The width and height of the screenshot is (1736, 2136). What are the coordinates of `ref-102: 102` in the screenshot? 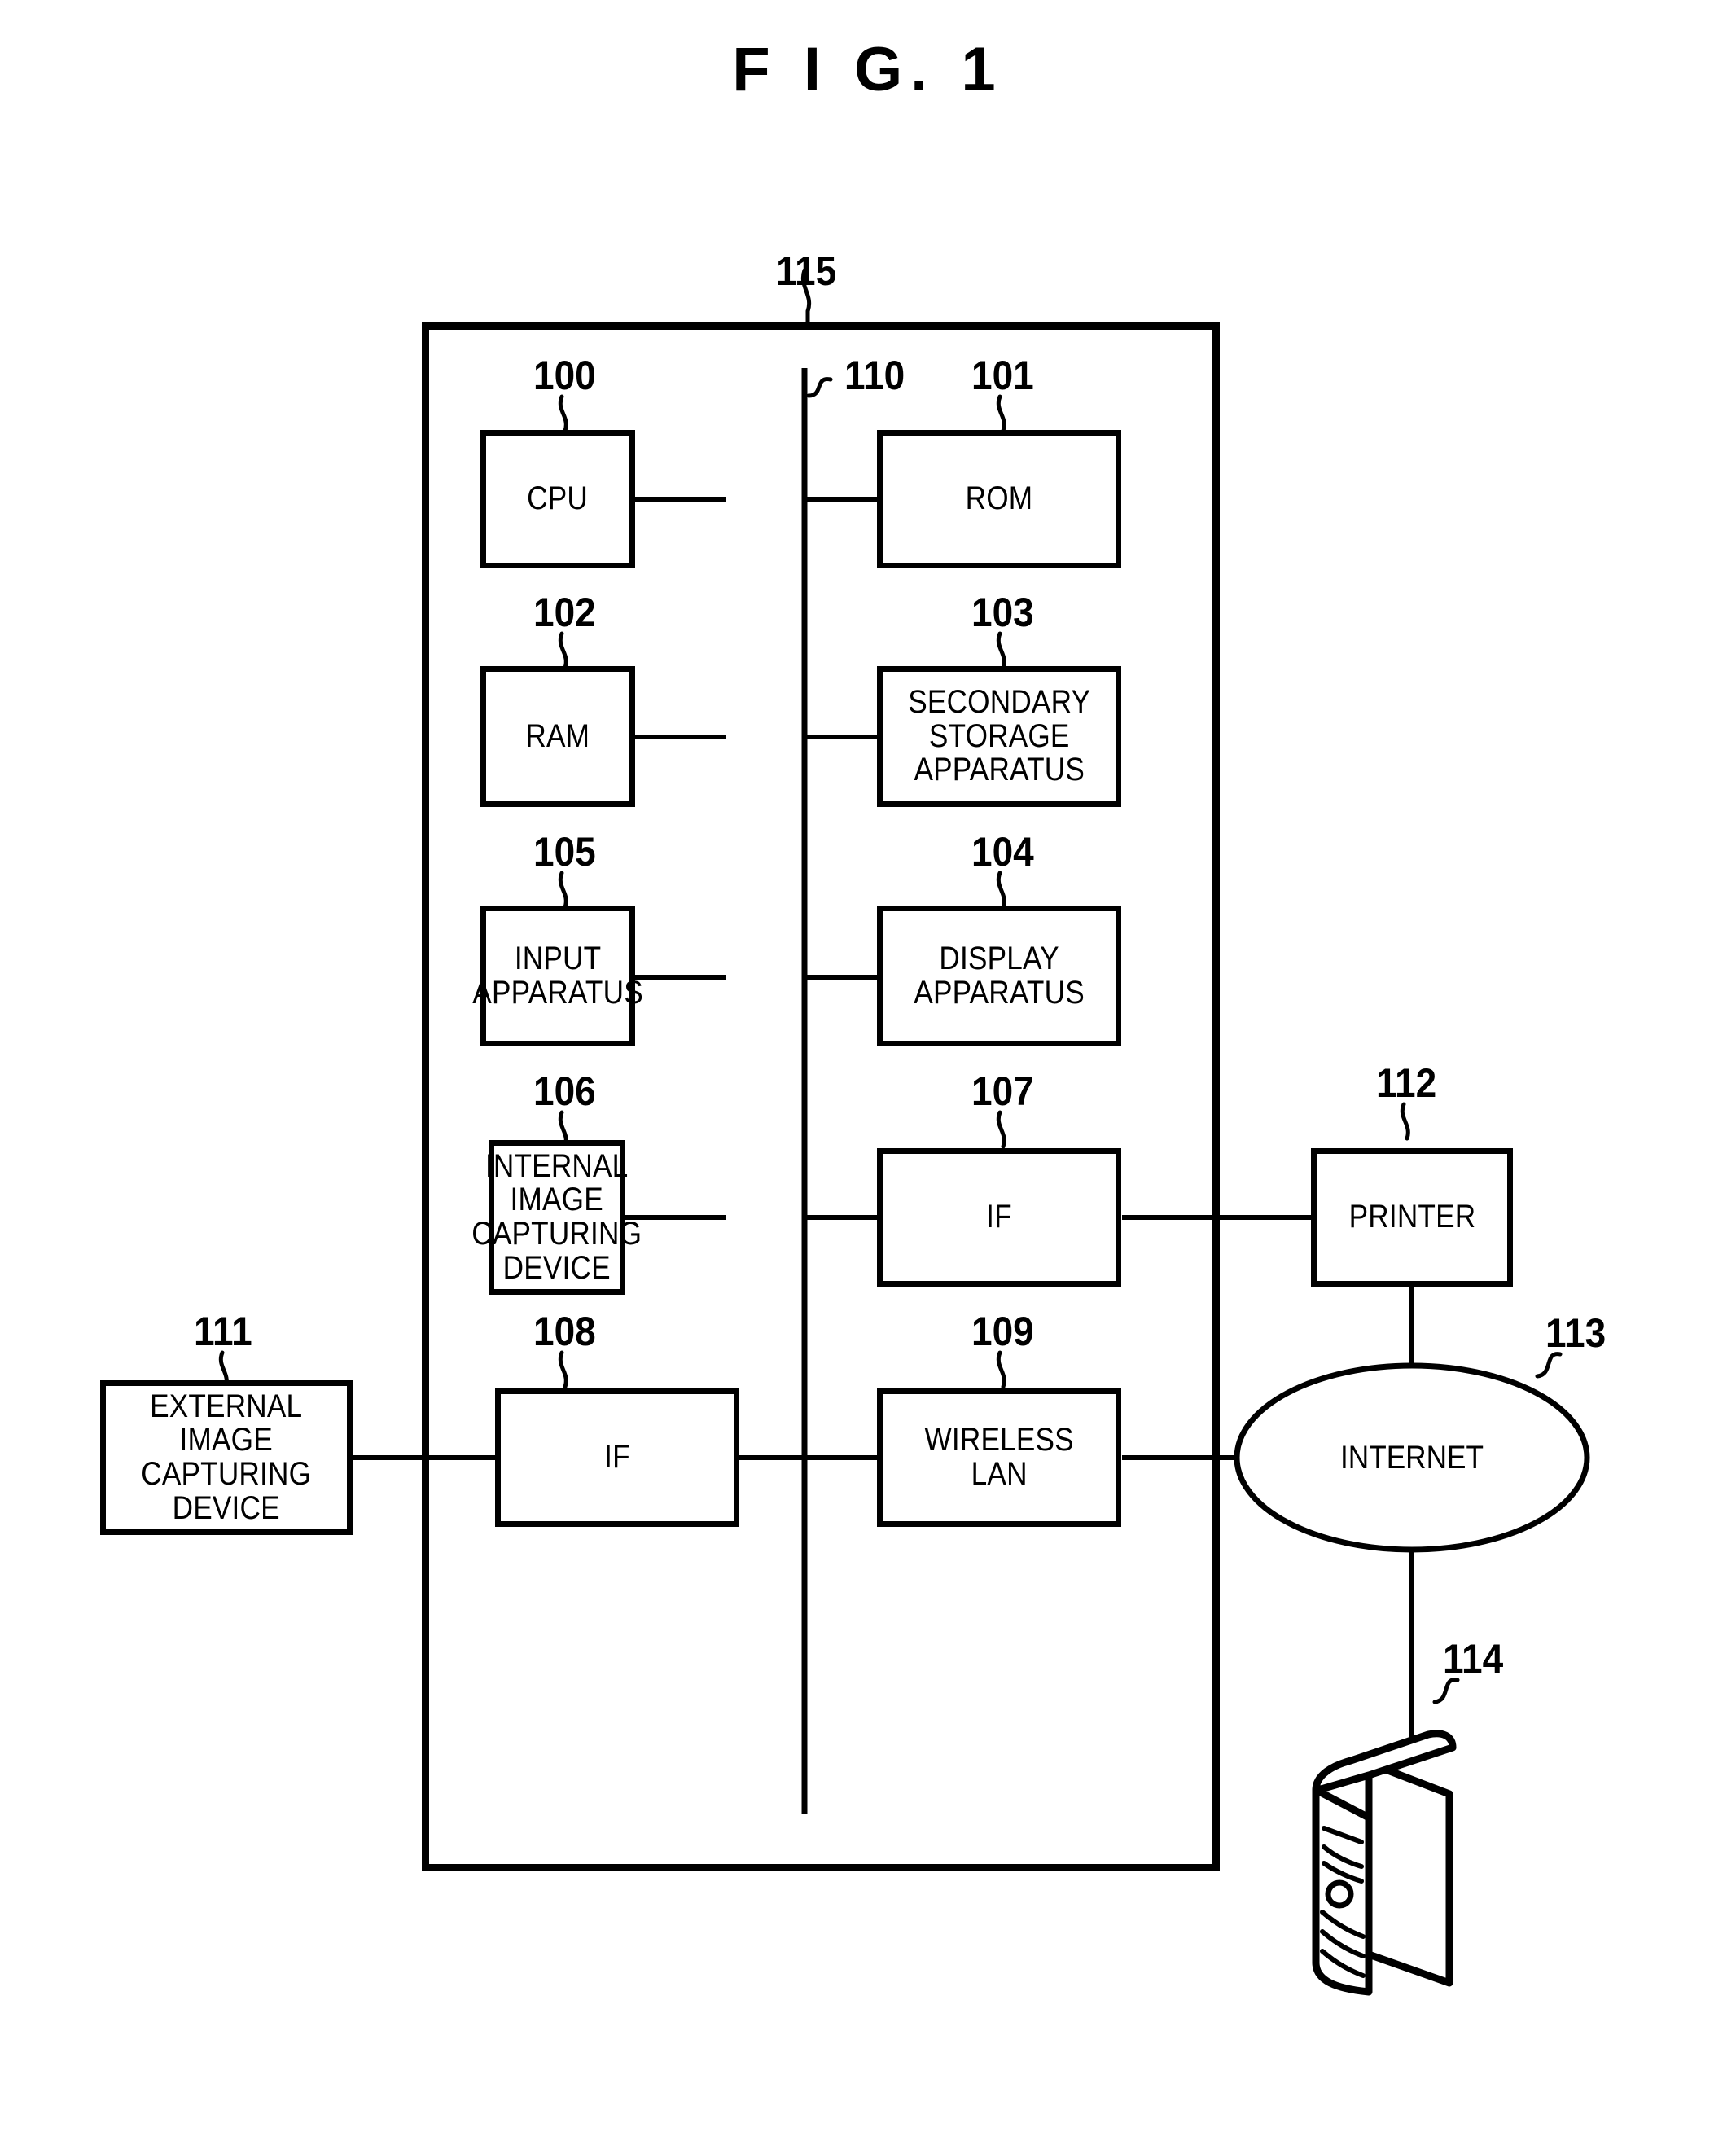 It's located at (564, 612).